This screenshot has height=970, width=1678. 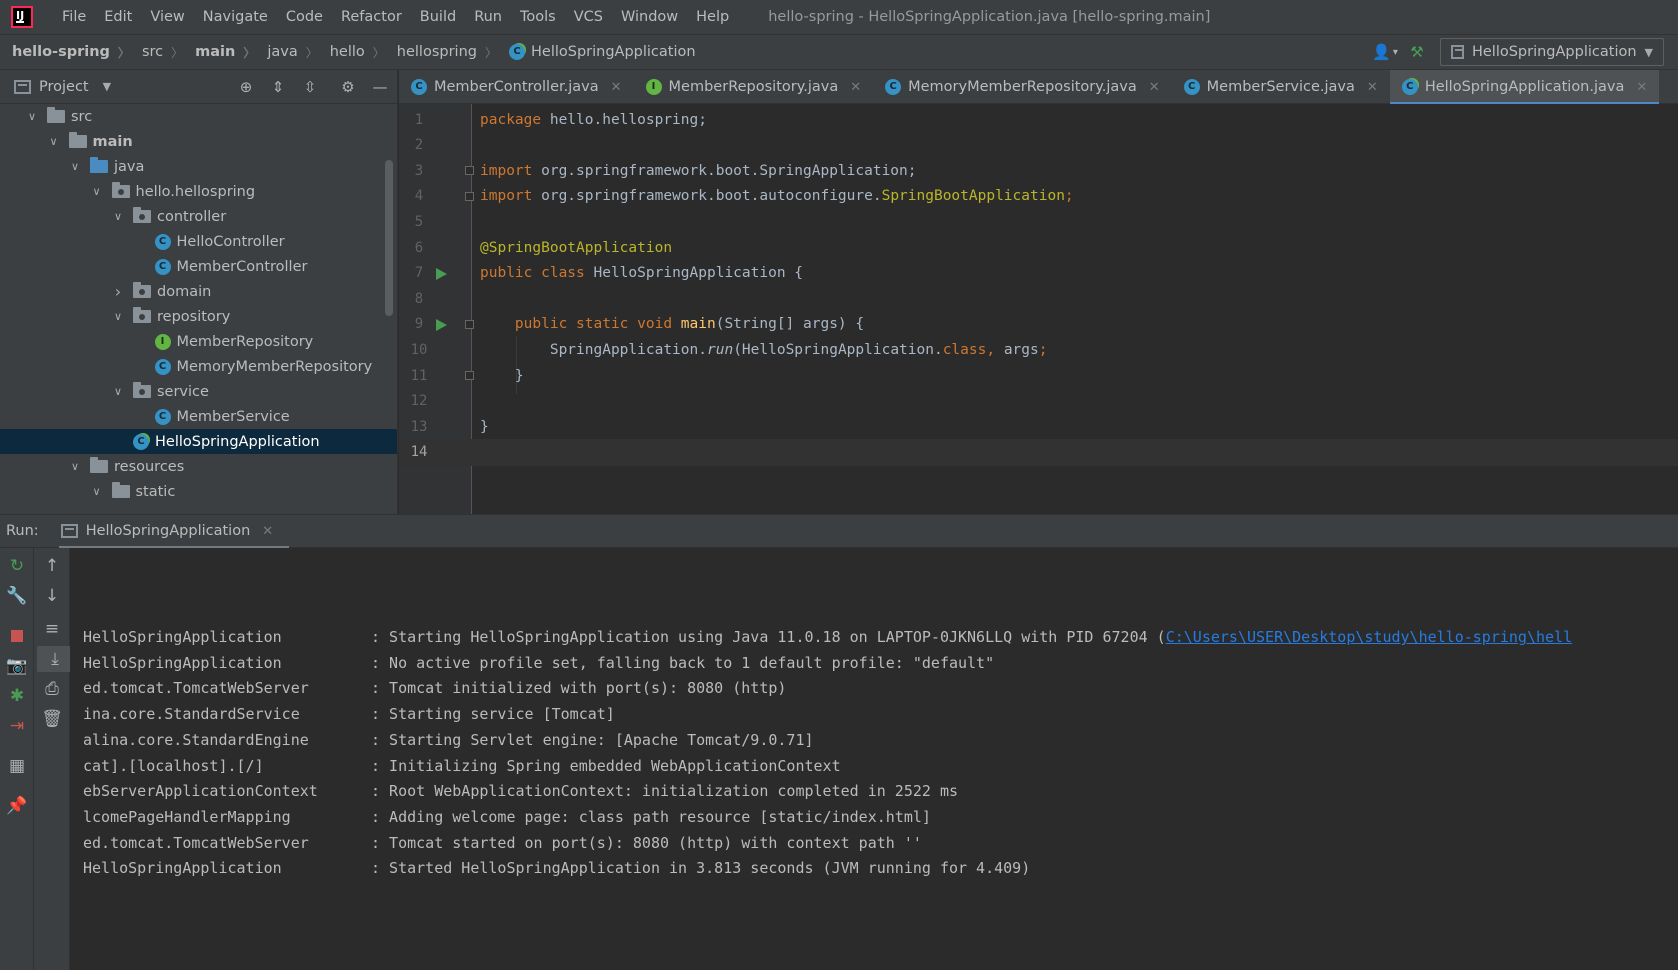 What do you see at coordinates (17, 566) in the screenshot?
I see `rerun-icon: ↻` at bounding box center [17, 566].